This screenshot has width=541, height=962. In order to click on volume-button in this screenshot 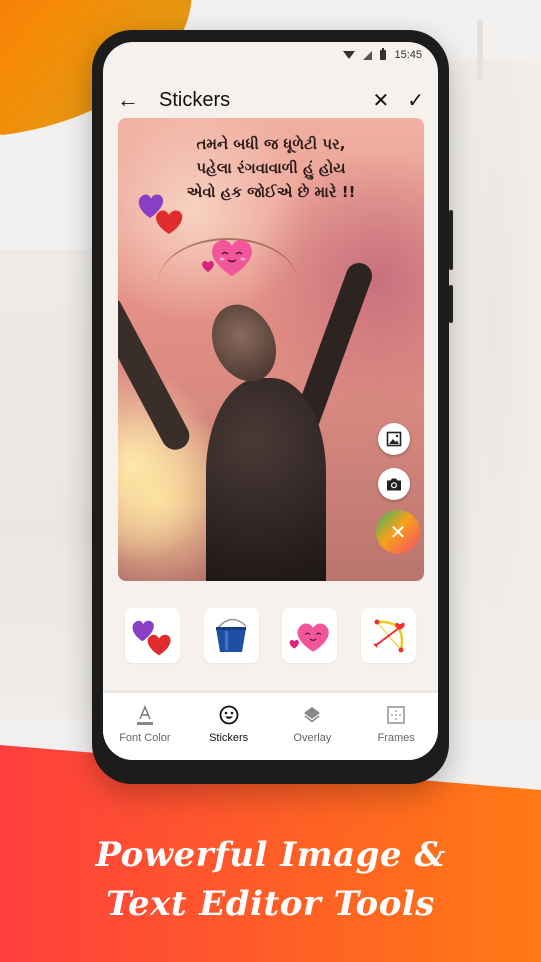, I will do `click(451, 240)`.